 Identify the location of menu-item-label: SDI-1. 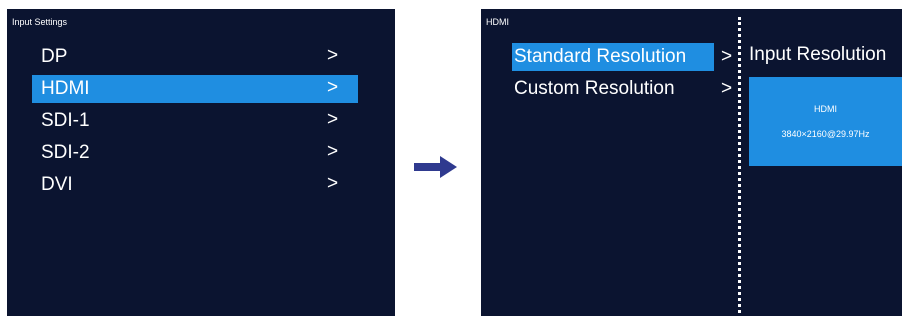
(65, 120).